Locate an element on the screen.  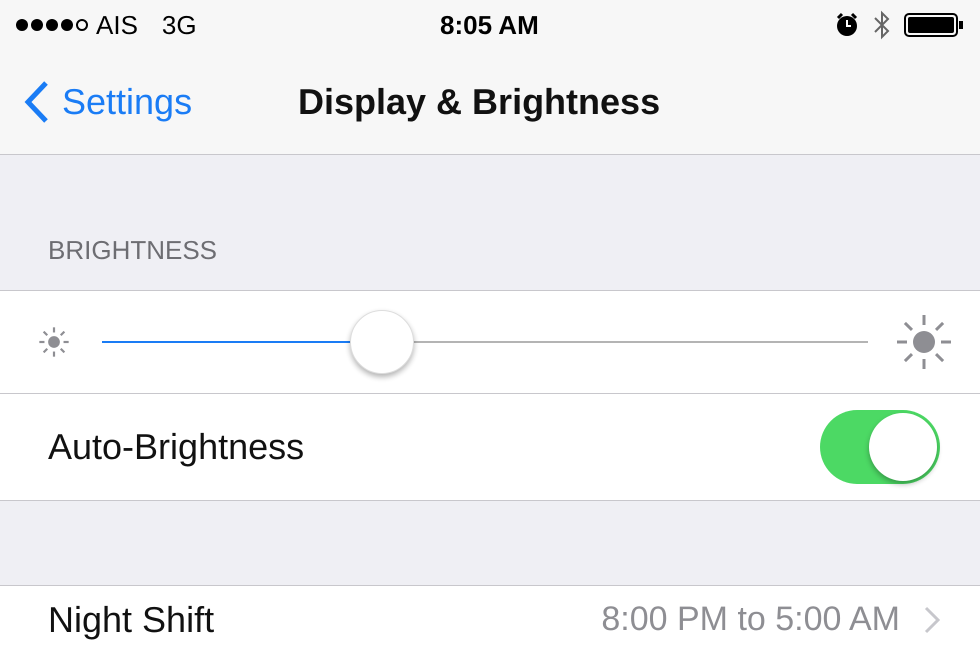
sun-icon is located at coordinates (924, 342).